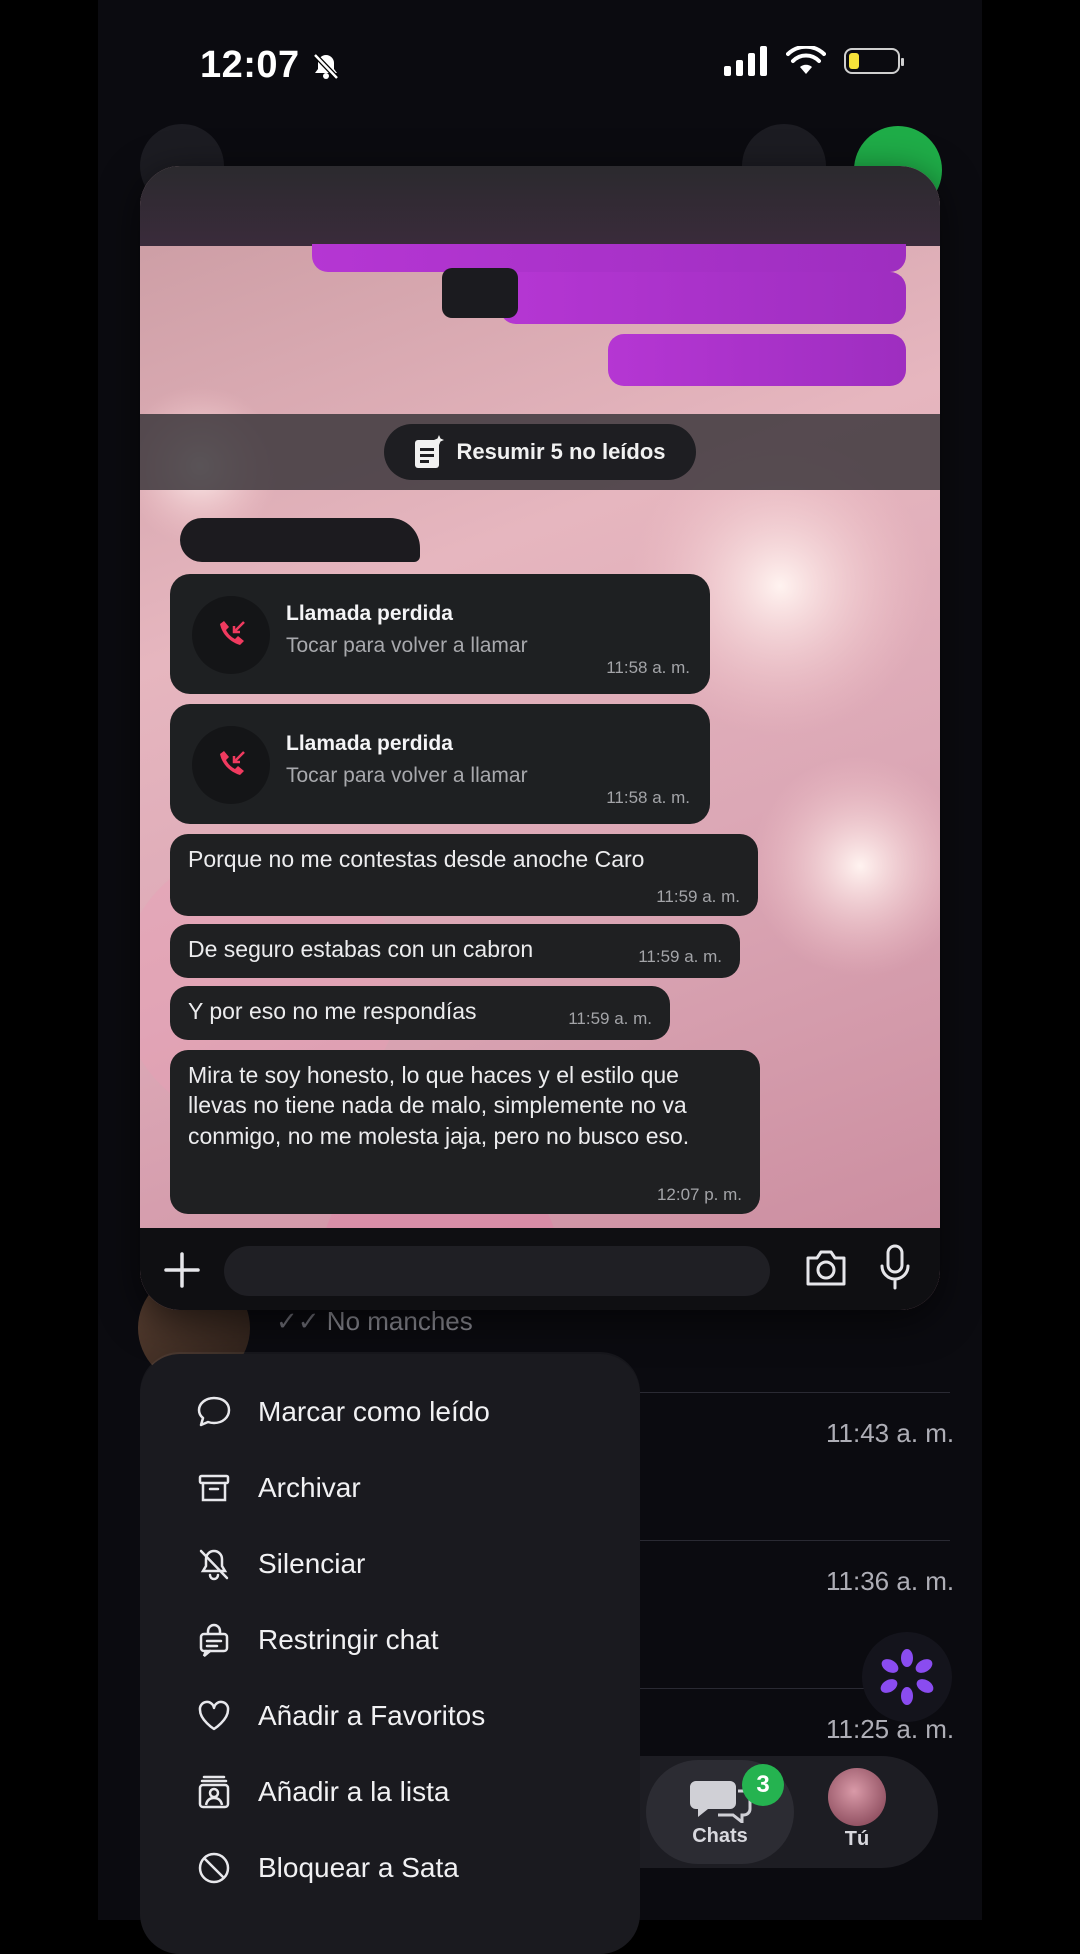 This screenshot has width=1080, height=1954. What do you see at coordinates (214, 1412) in the screenshot?
I see `chat-bubble-icon` at bounding box center [214, 1412].